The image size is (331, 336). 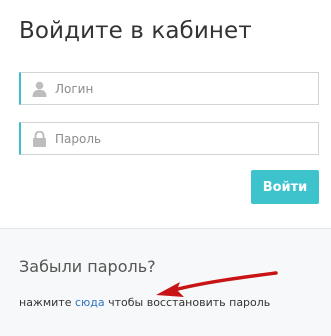 What do you see at coordinates (187, 302) in the screenshot?
I see `forgot-suffix: чтобы восстановить пароль` at bounding box center [187, 302].